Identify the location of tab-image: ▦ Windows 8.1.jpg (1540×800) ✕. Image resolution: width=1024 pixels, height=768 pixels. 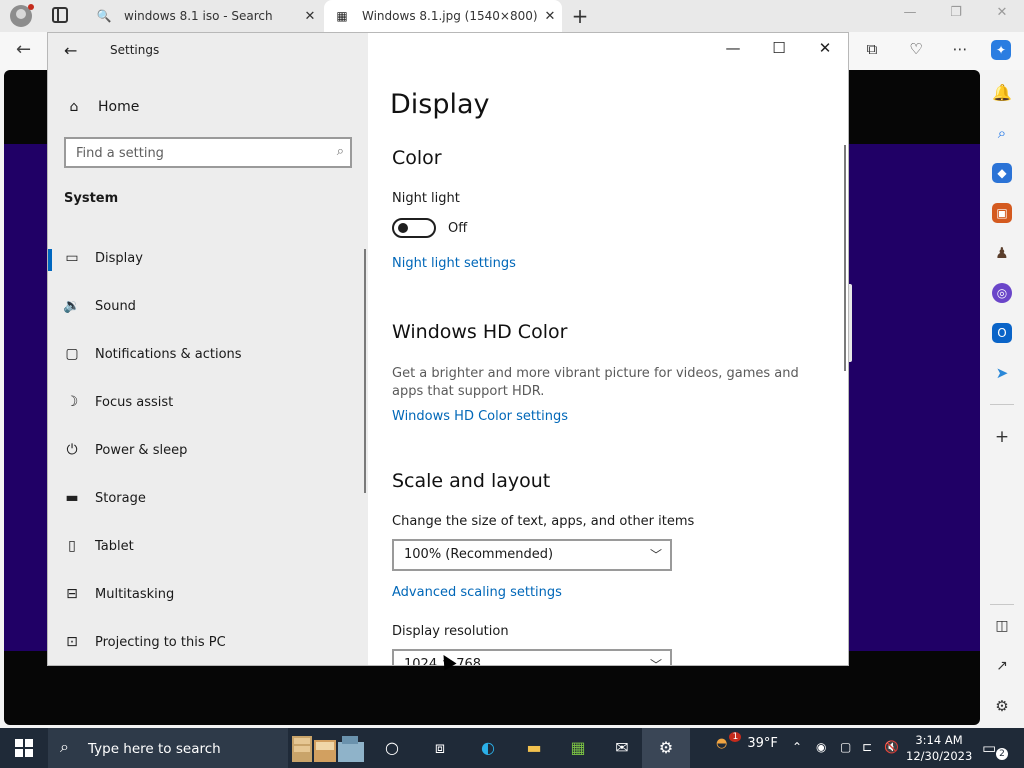
(443, 16).